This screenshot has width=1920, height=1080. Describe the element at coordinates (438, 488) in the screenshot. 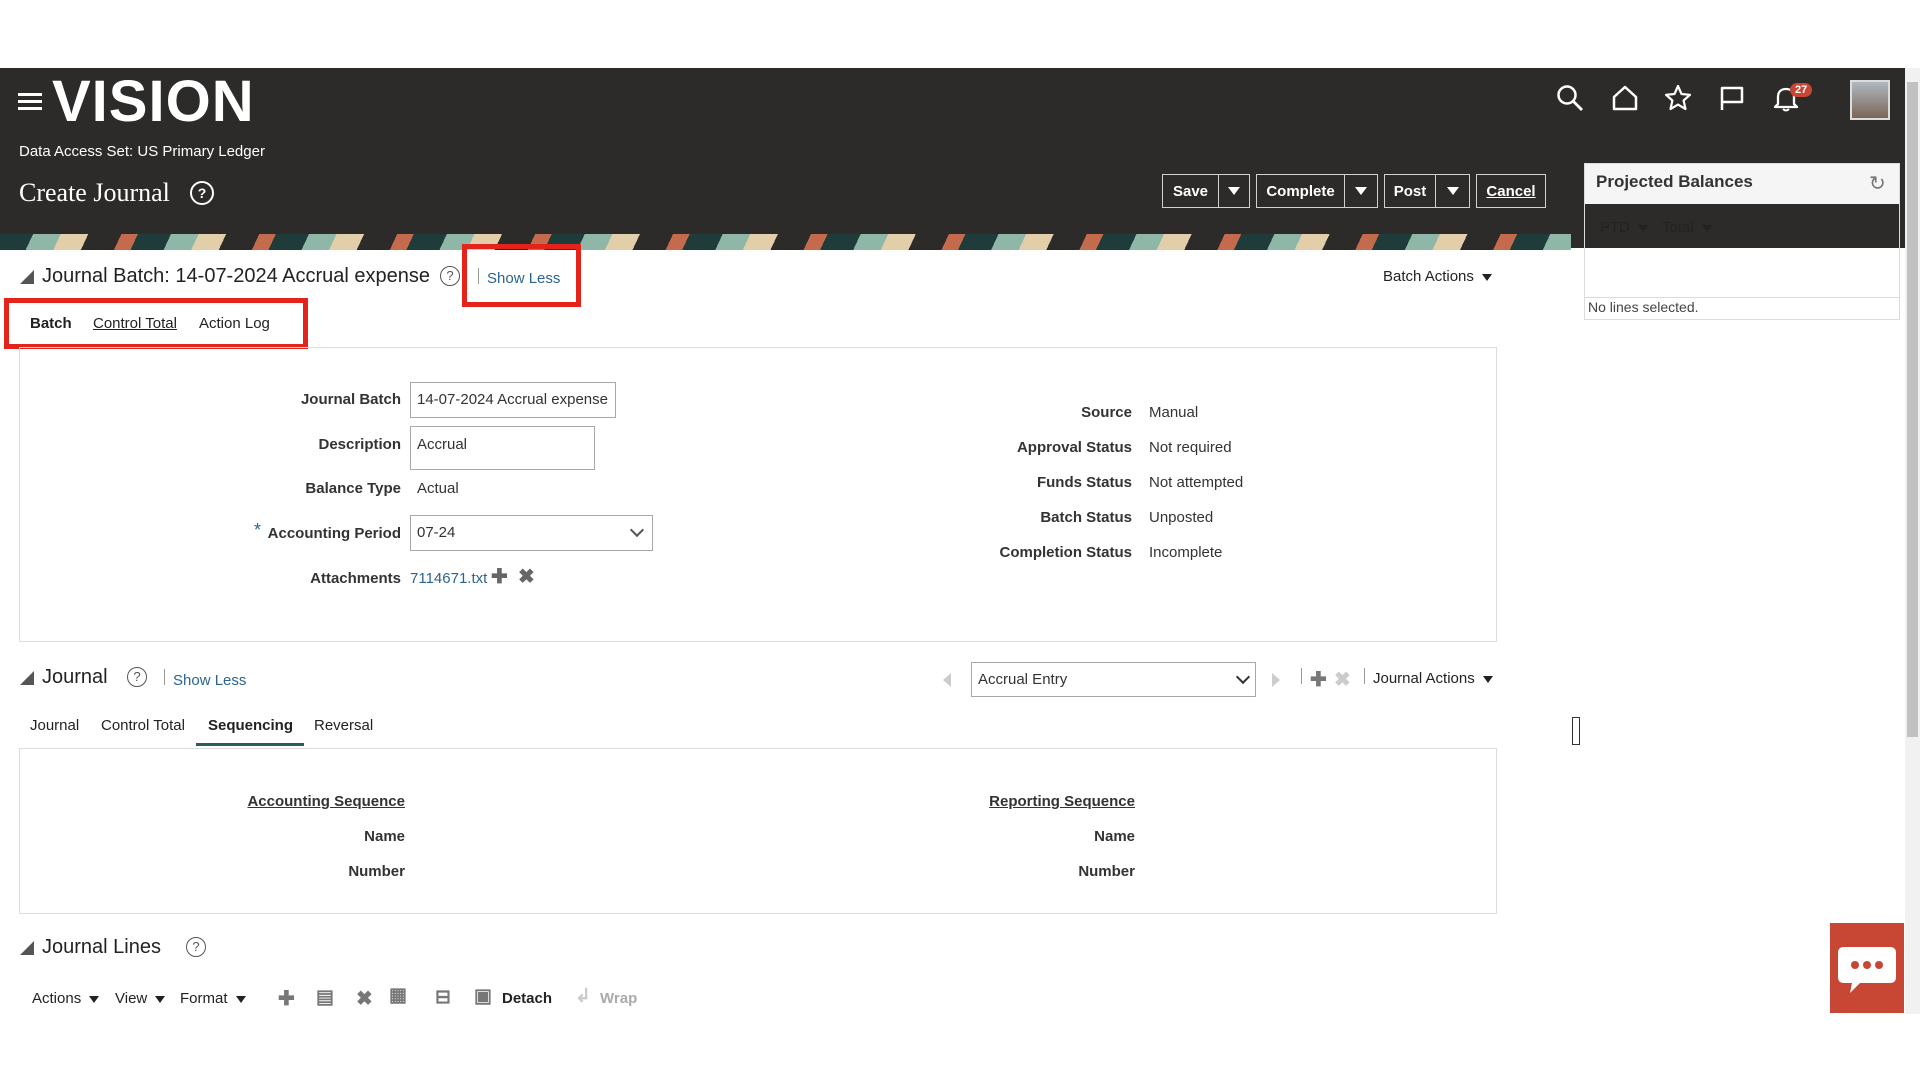

I see `balance-type-value: Actual` at that location.